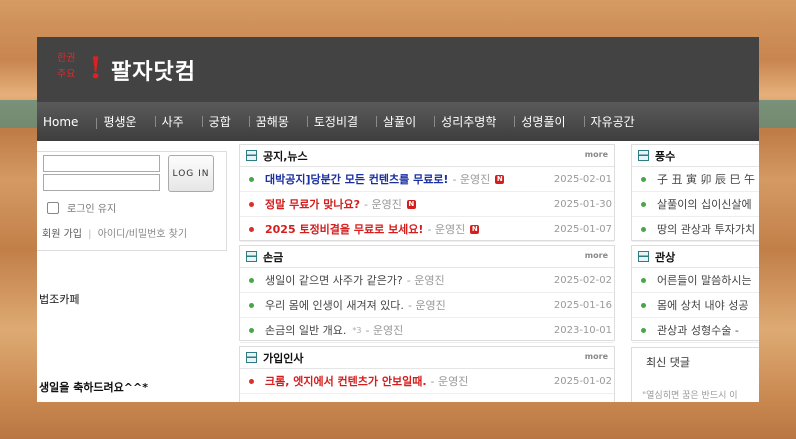  Describe the element at coordinates (81, 70) in the screenshot. I see `logo-mark: 한권 주요 !` at that location.